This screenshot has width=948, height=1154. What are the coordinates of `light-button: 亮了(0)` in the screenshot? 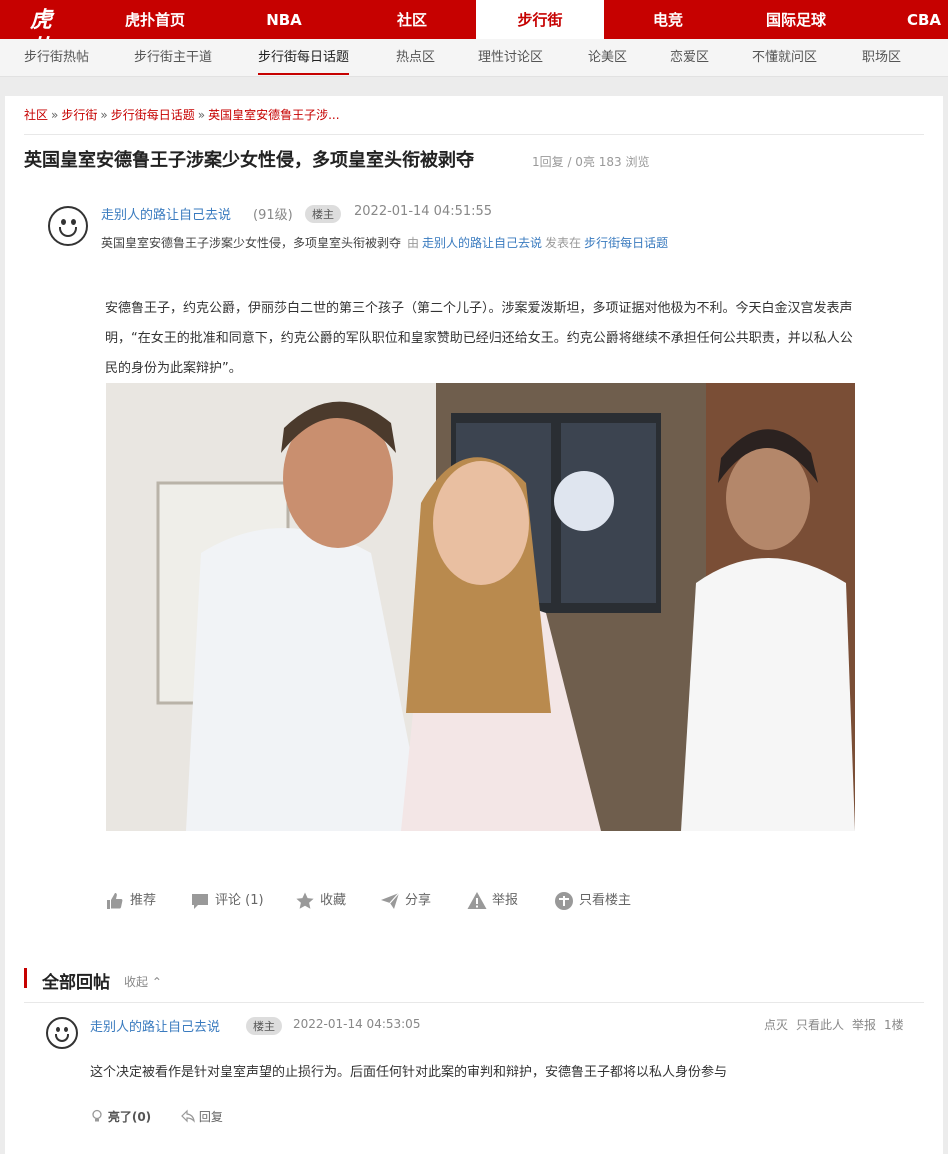 It's located at (120, 1116).